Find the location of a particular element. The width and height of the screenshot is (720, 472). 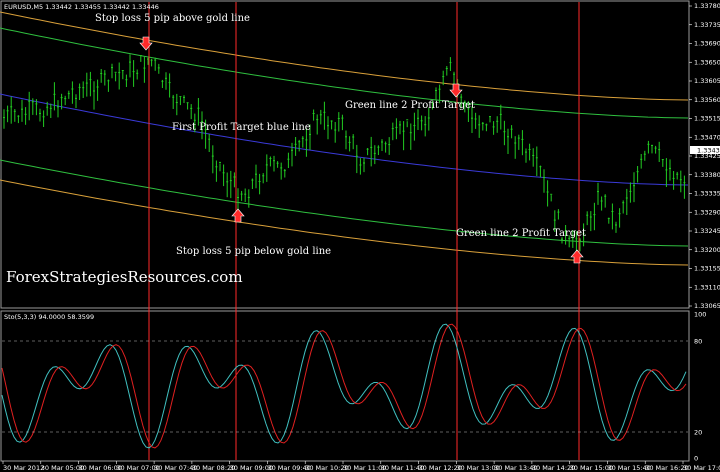

price-label: 1.33735 is located at coordinates (707, 25).